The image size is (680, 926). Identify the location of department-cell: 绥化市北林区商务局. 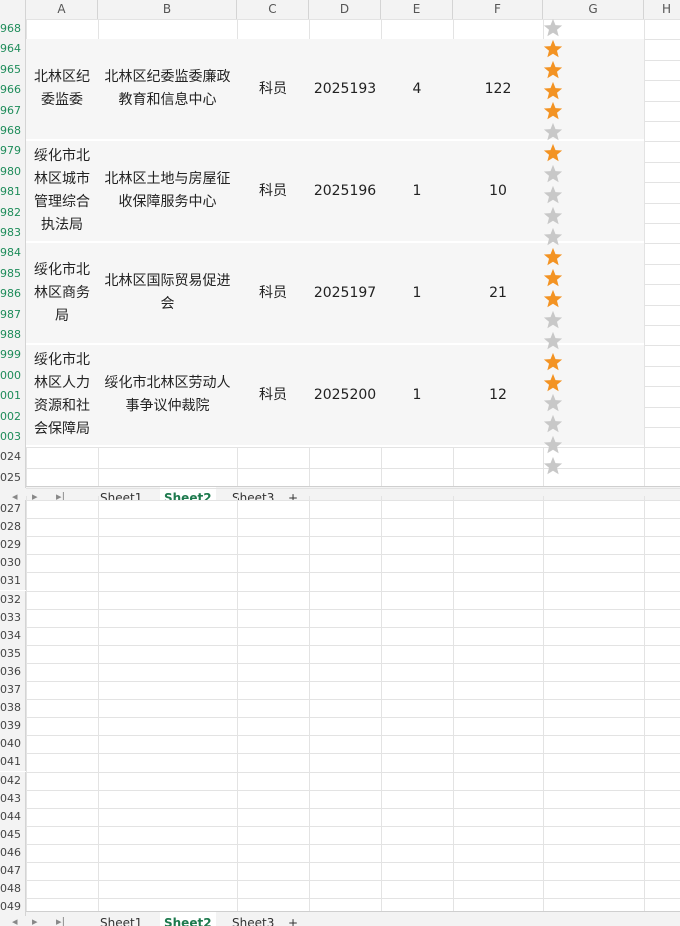
(62, 293).